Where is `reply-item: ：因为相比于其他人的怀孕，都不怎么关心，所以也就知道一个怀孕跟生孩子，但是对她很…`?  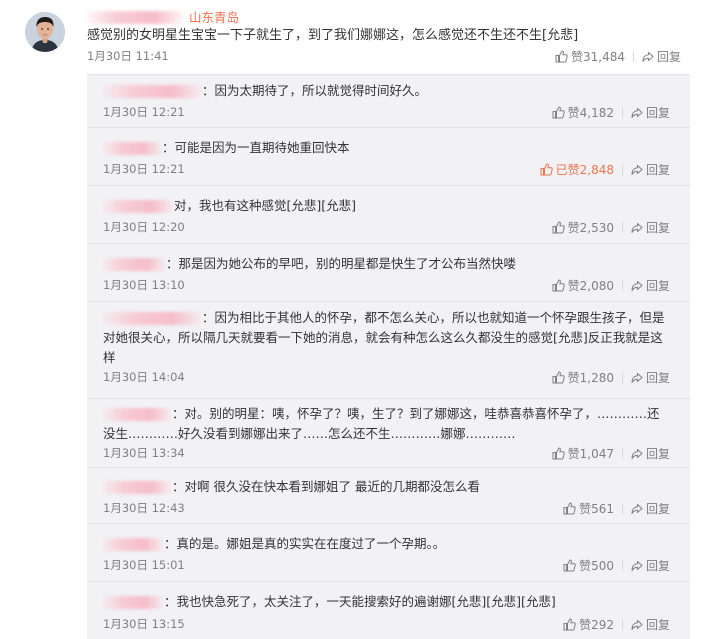
reply-item: ：因为相比于其他人的怀孕，都不怎么关心，所以也就知道一个怀孕跟生孩子，但是对她很… is located at coordinates (388, 350).